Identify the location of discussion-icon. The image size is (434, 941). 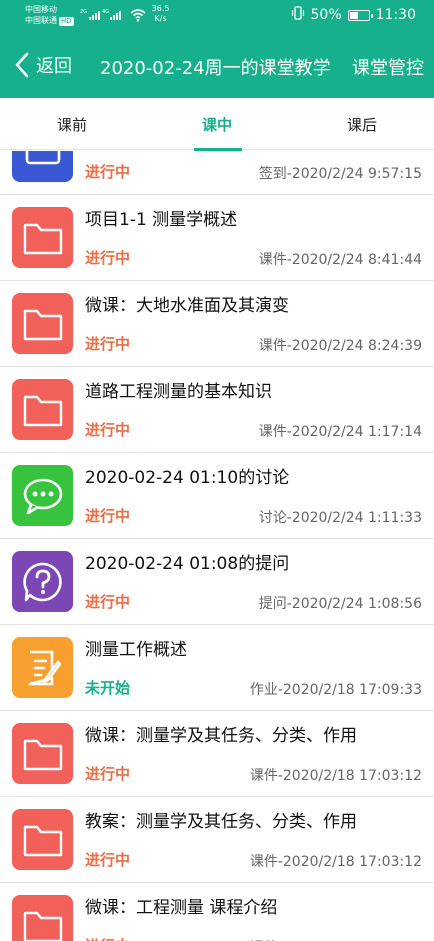
(42, 495).